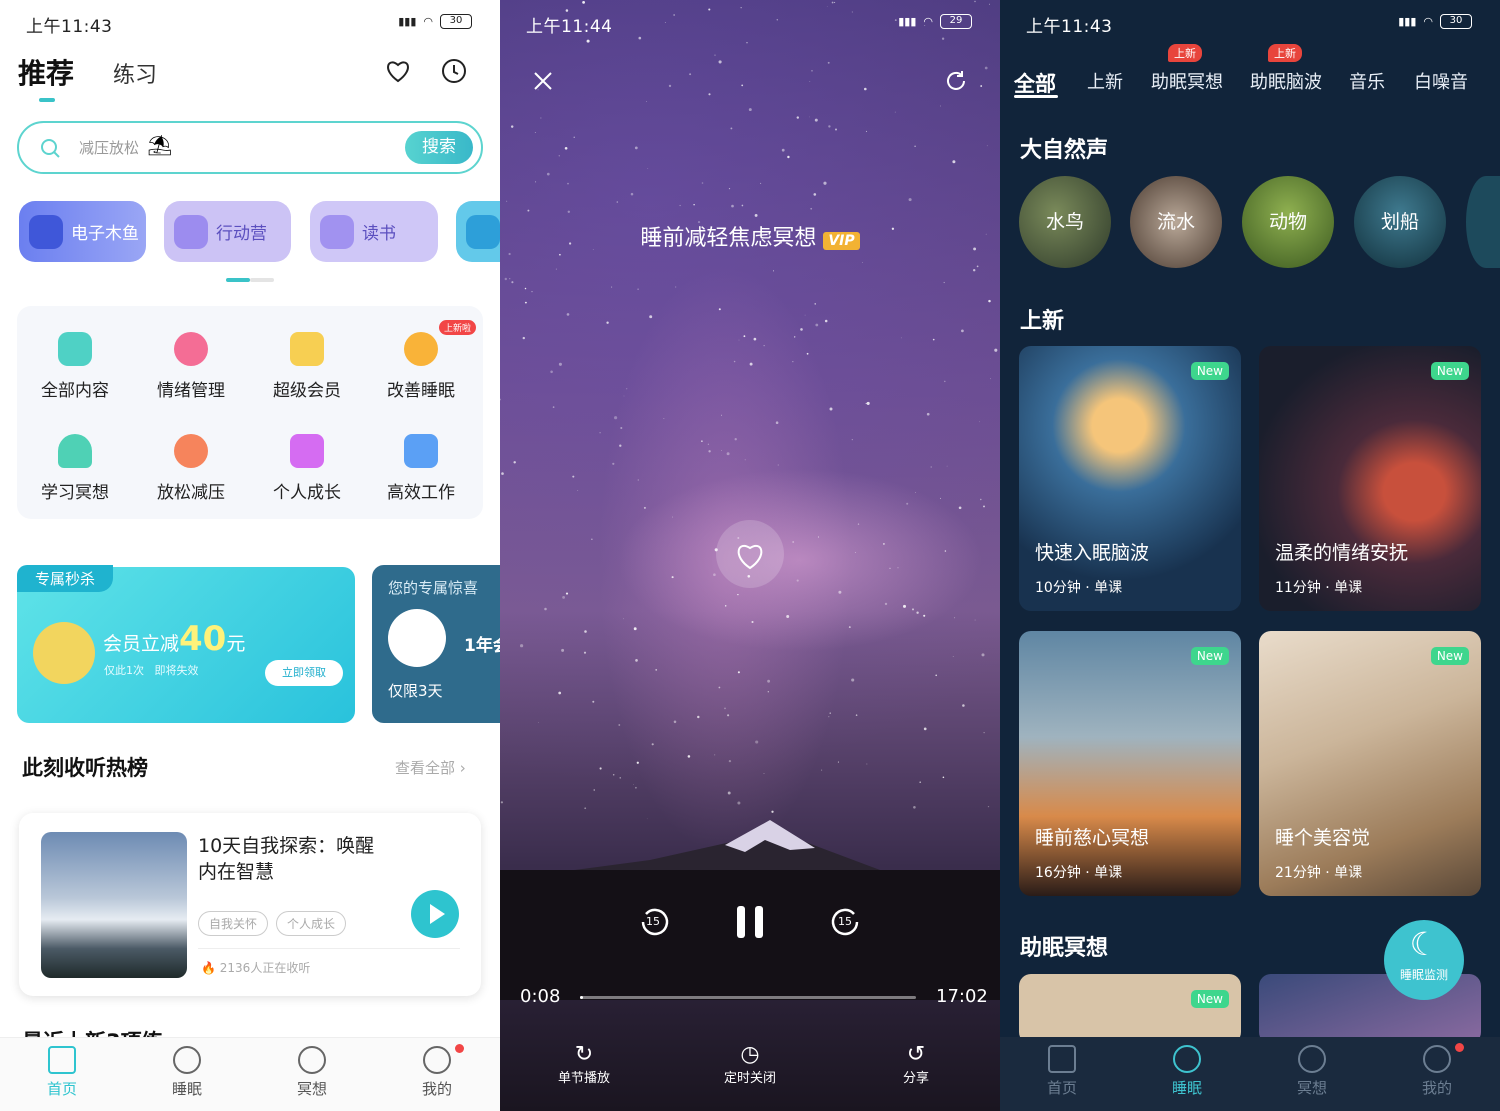 This screenshot has height=1111, width=1500. Describe the element at coordinates (750, 922) in the screenshot. I see `pause-button` at that location.